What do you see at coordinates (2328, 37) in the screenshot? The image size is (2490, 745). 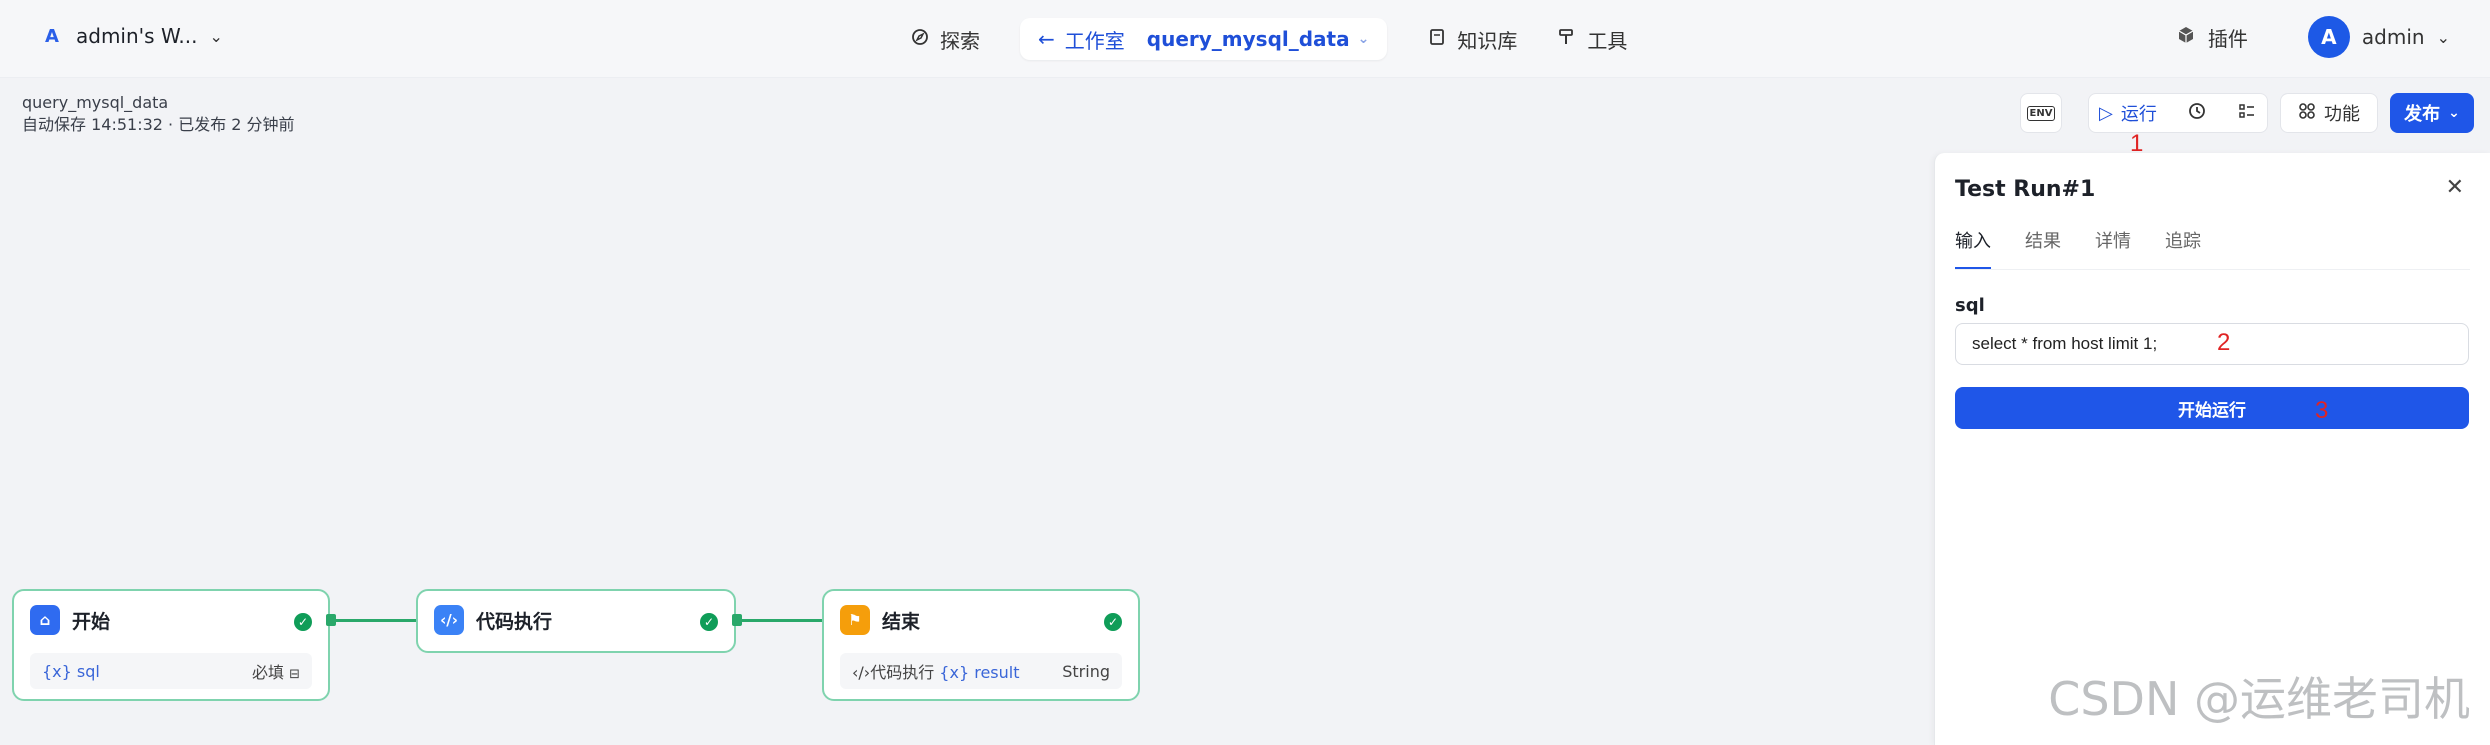 I see `avatar: A` at bounding box center [2328, 37].